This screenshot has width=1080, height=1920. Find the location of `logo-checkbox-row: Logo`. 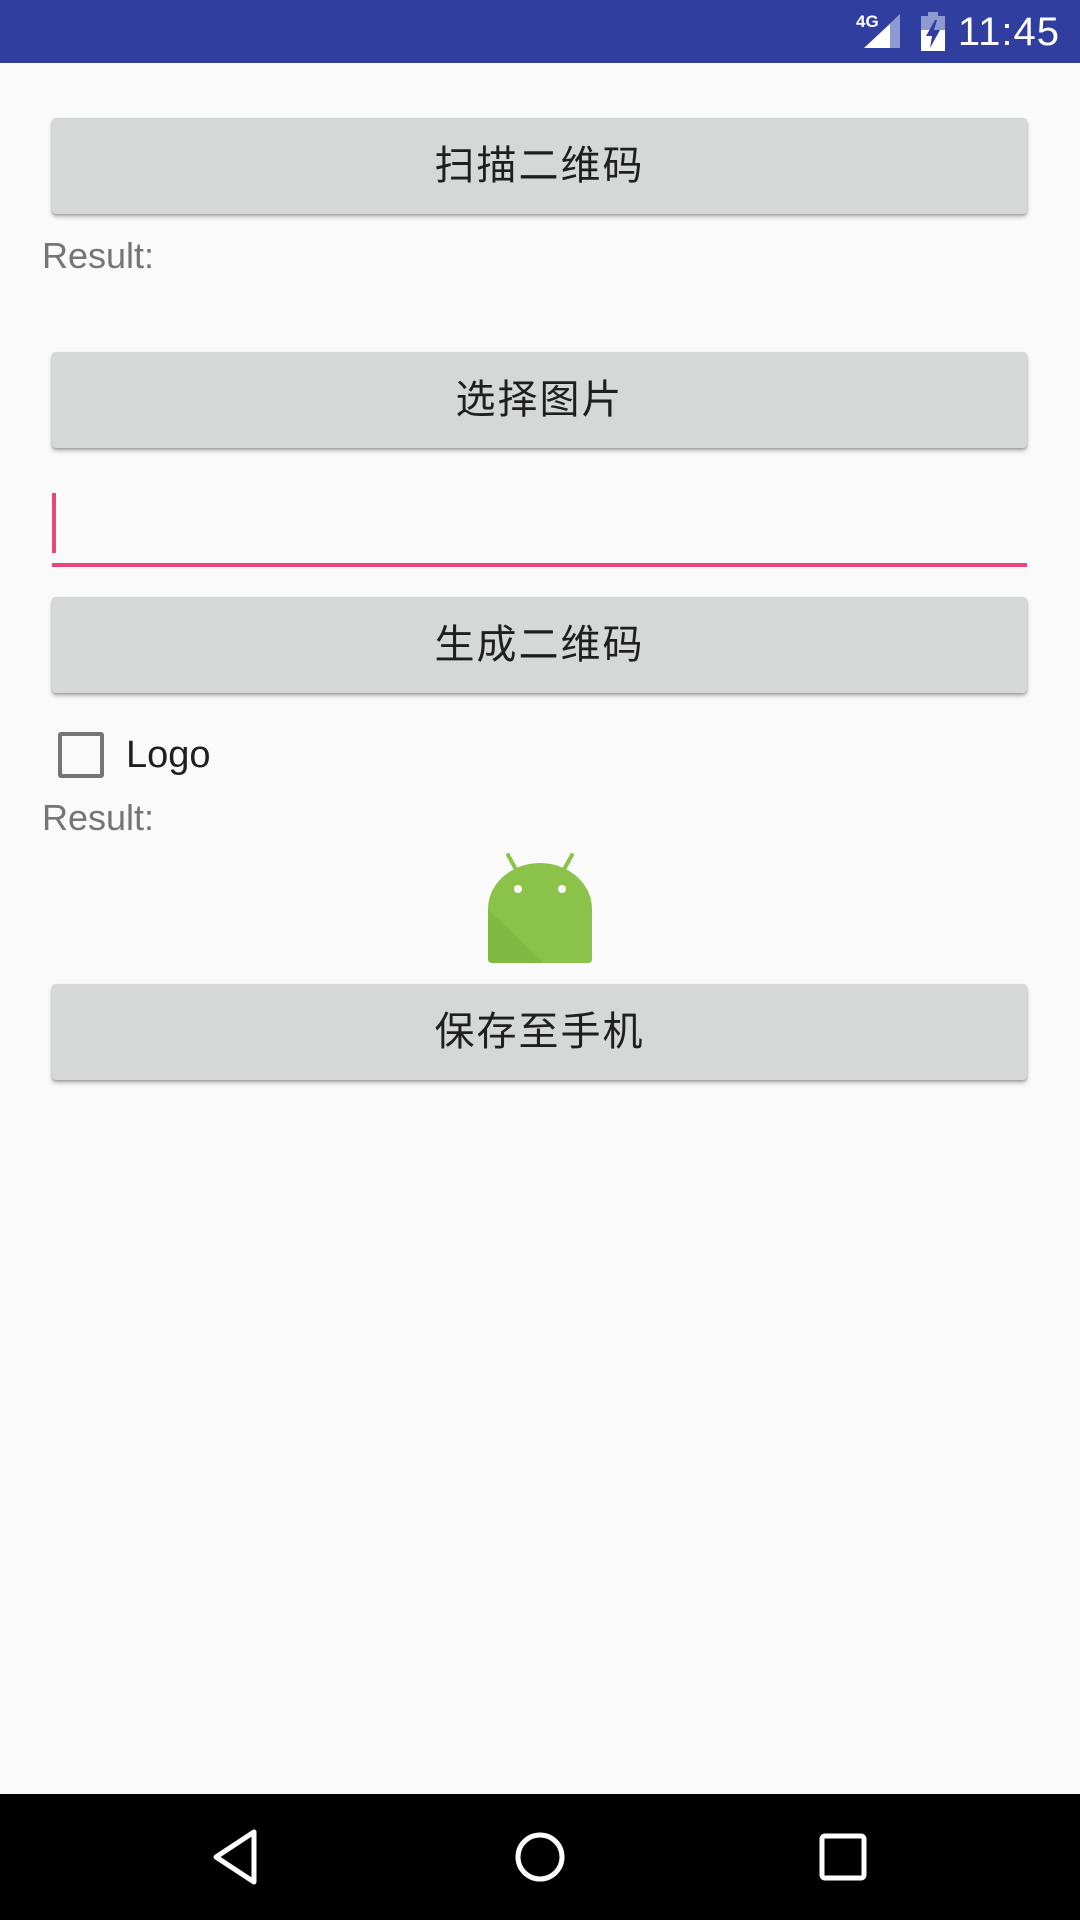

logo-checkbox-row: Logo is located at coordinates (134, 755).